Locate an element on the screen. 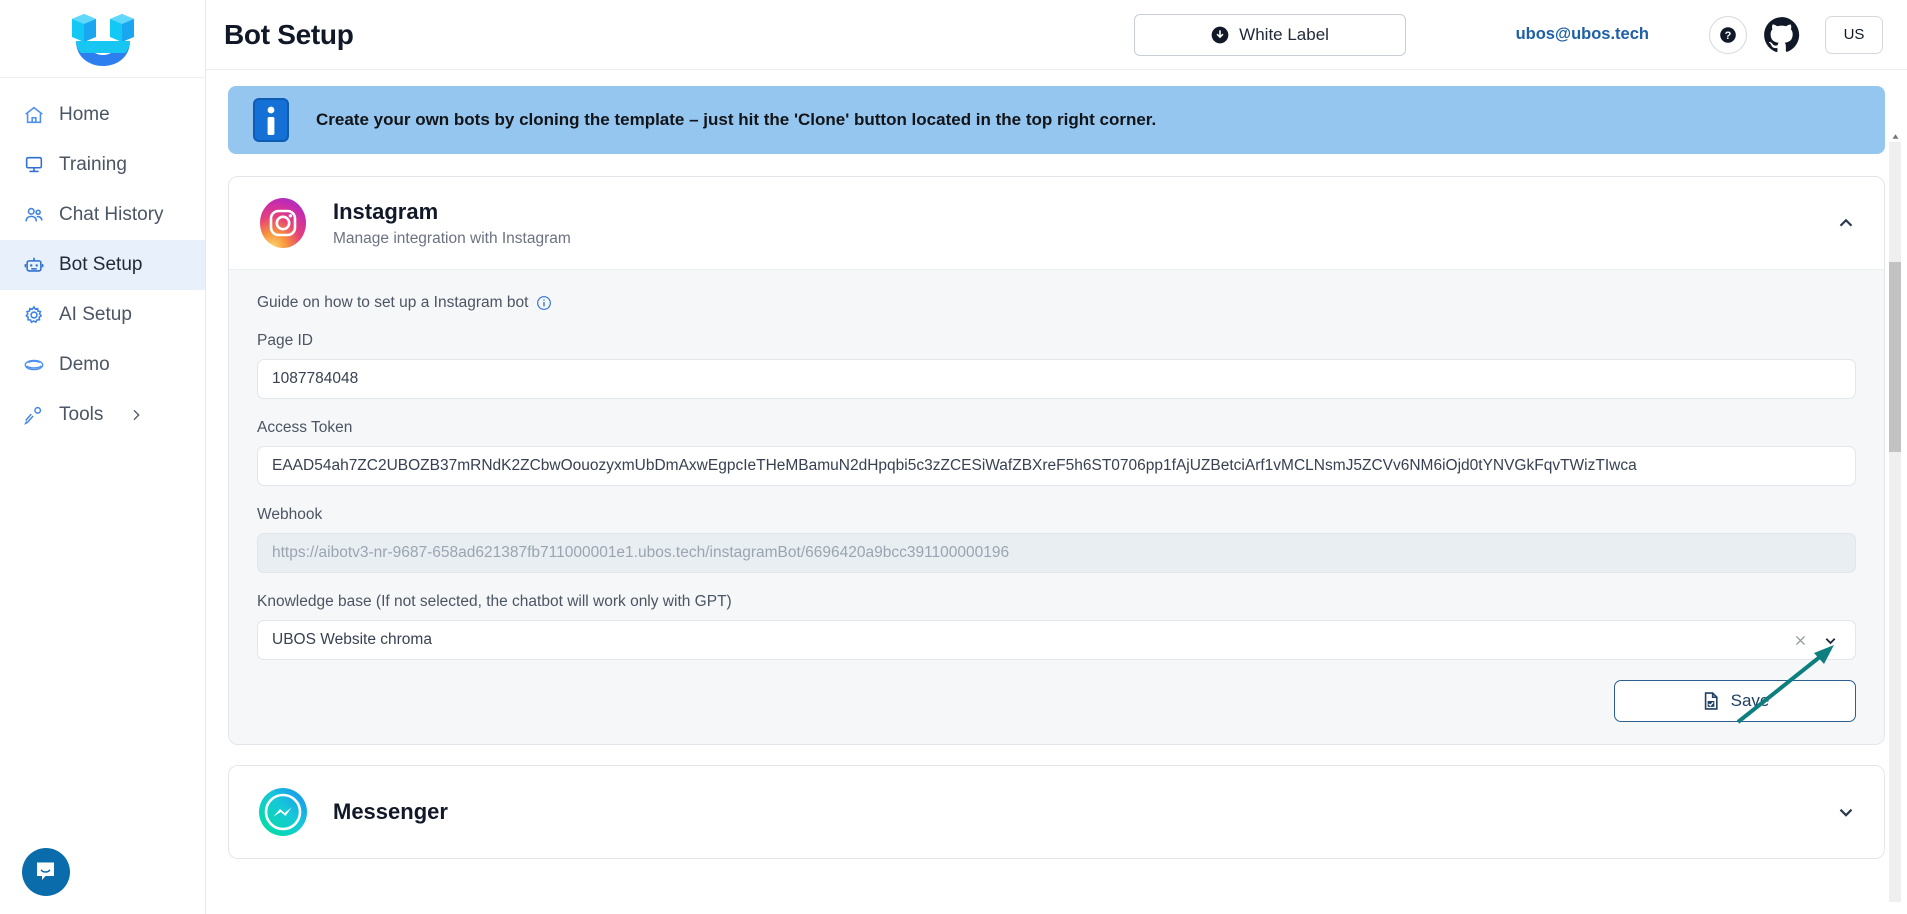  card-header-messenger: Messenger is located at coordinates (1056, 812).